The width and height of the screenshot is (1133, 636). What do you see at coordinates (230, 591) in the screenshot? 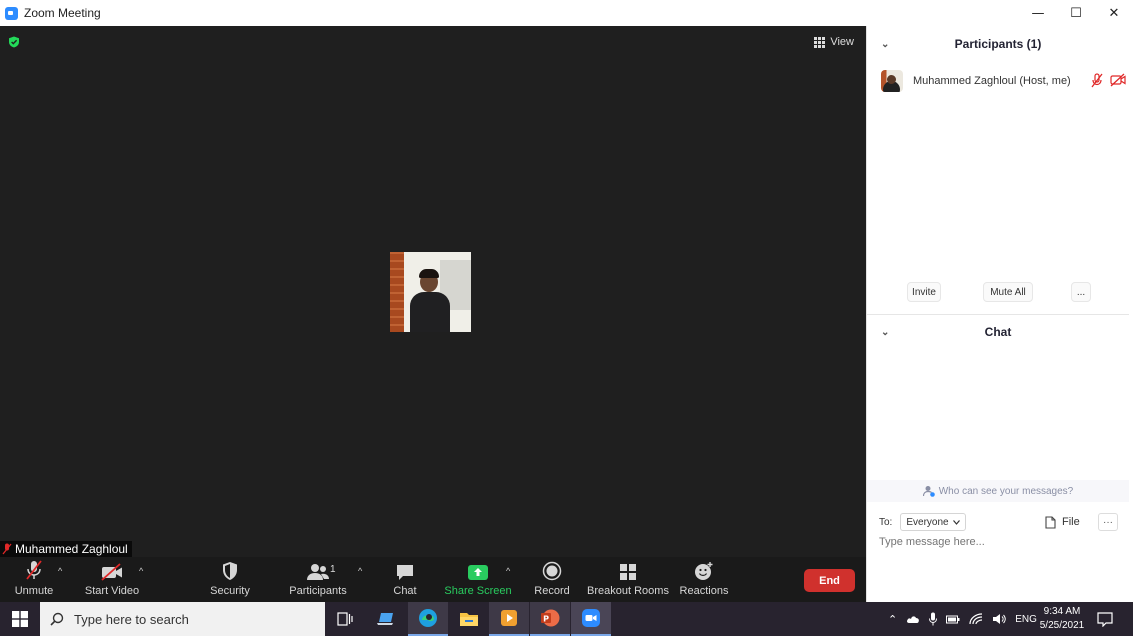
I see `security-label: Security` at bounding box center [230, 591].